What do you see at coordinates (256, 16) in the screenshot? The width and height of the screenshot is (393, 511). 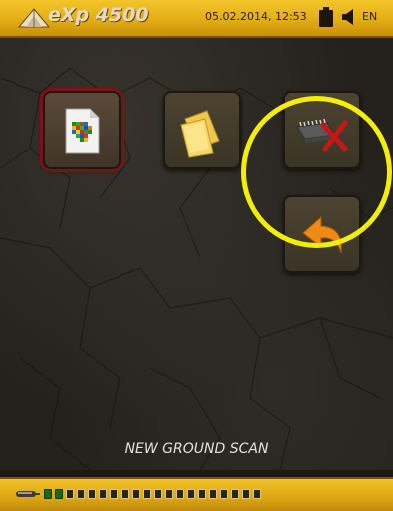 I see `date-time: 05.02.2014, 12:53` at bounding box center [256, 16].